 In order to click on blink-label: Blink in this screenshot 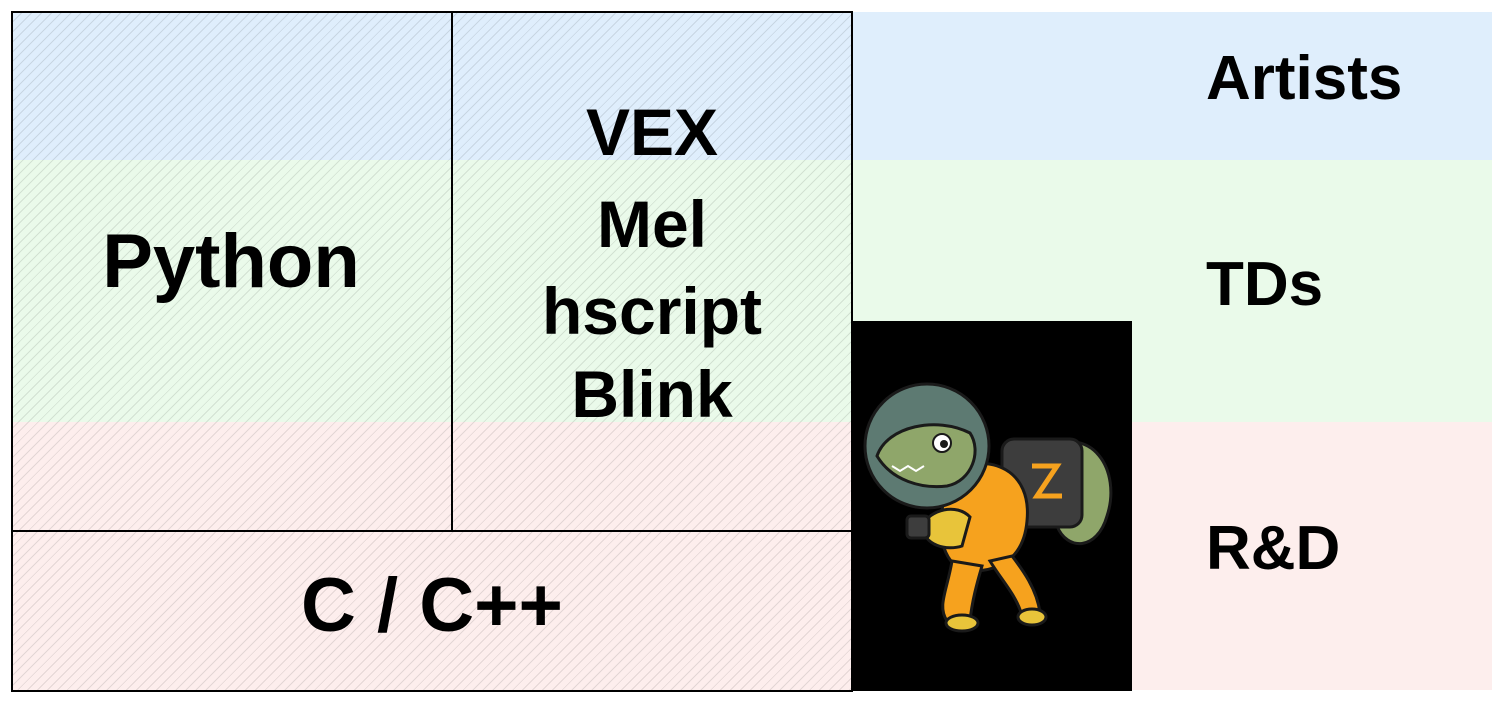, I will do `click(652, 394)`.